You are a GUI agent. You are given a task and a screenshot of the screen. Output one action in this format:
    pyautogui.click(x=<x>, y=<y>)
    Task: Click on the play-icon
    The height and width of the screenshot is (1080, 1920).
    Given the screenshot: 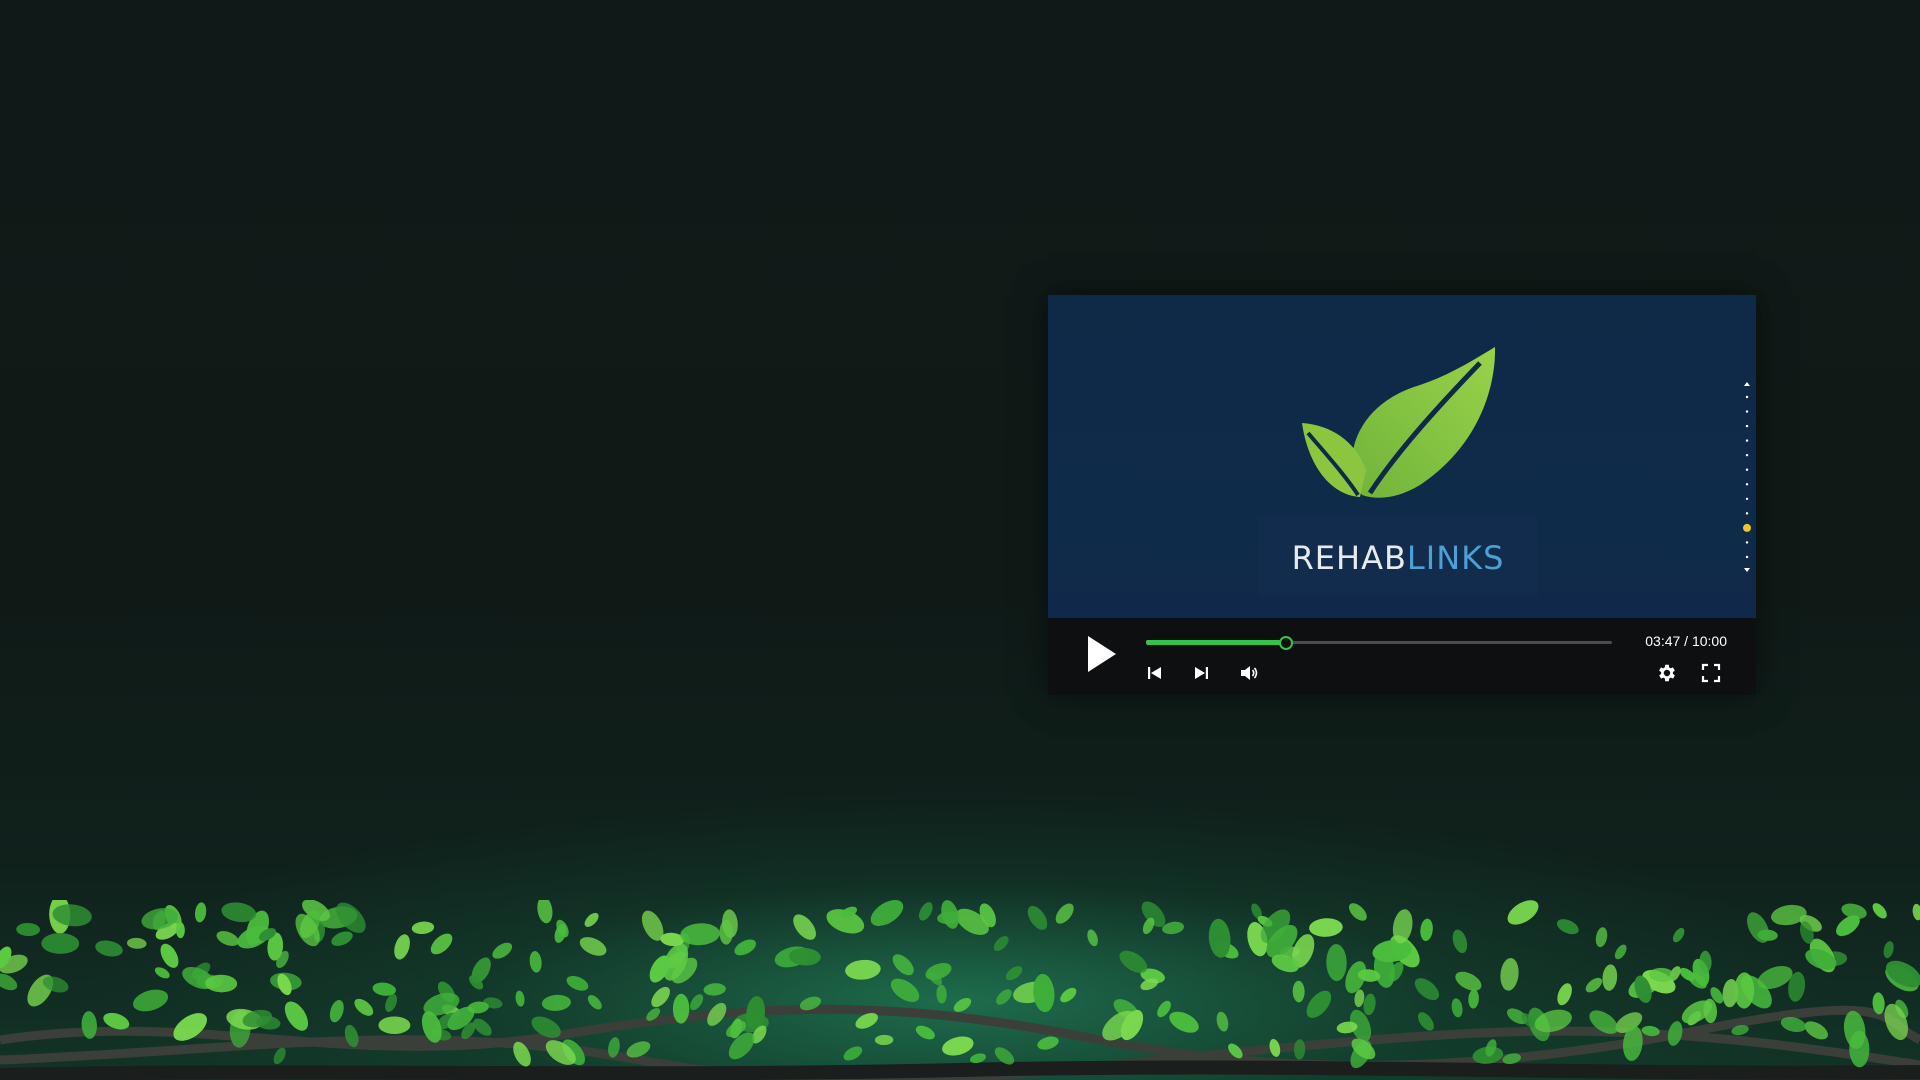 What is the action you would take?
    pyautogui.click(x=1102, y=654)
    